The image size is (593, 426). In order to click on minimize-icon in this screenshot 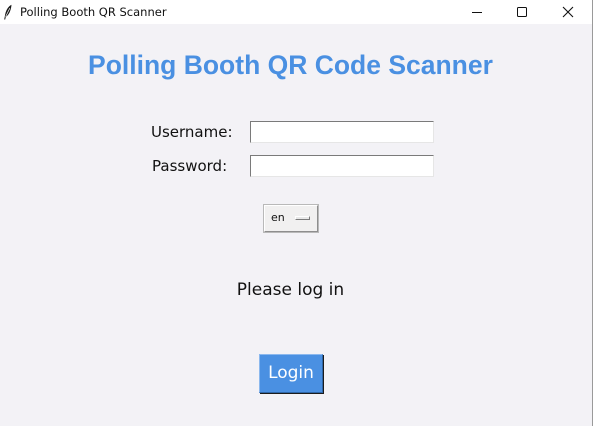, I will do `click(477, 12)`.